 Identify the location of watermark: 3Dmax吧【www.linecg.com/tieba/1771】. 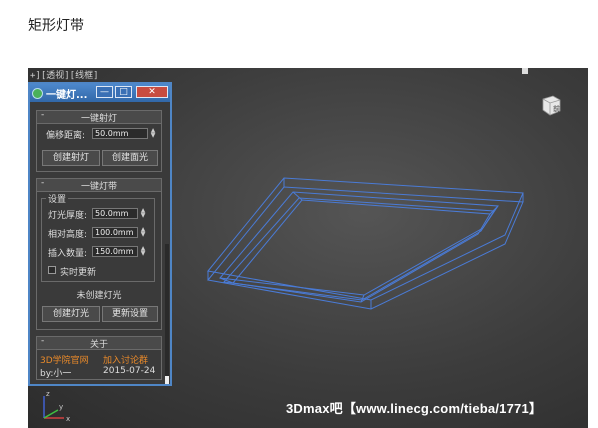
(414, 408).